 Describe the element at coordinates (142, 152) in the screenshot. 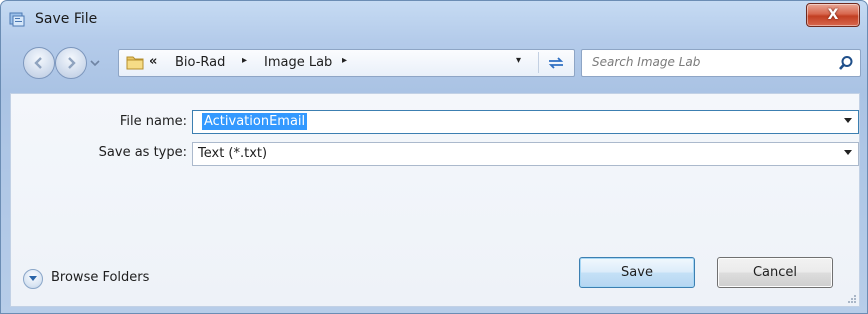

I see `save-as-type-label: Save as type:` at that location.